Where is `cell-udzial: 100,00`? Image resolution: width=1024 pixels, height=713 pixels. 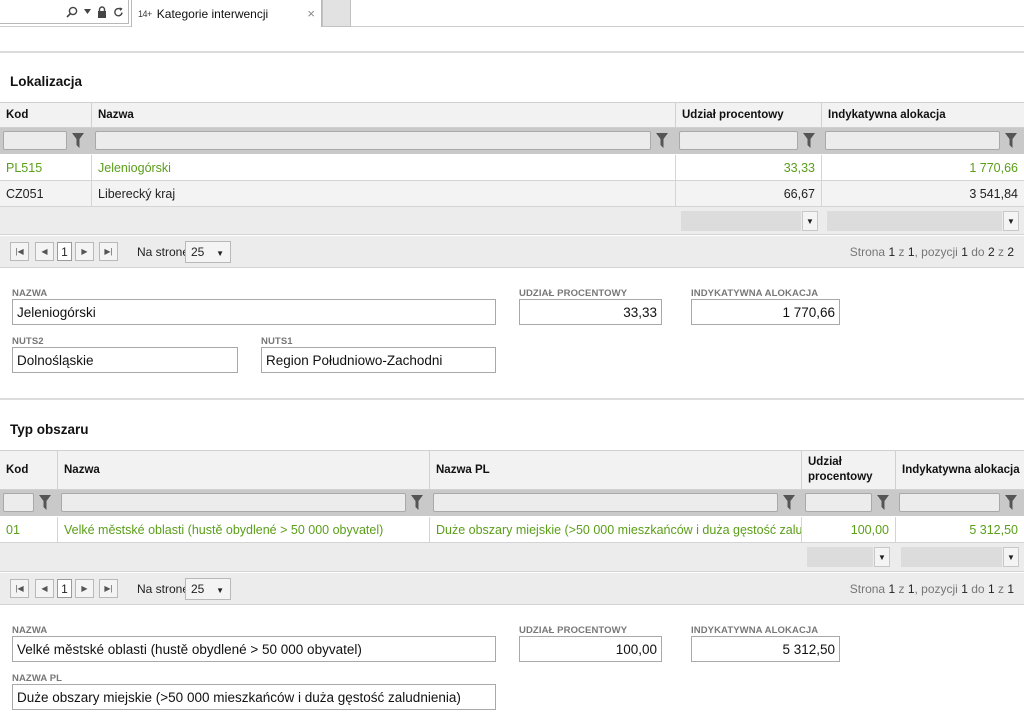 cell-udzial: 100,00 is located at coordinates (849, 529).